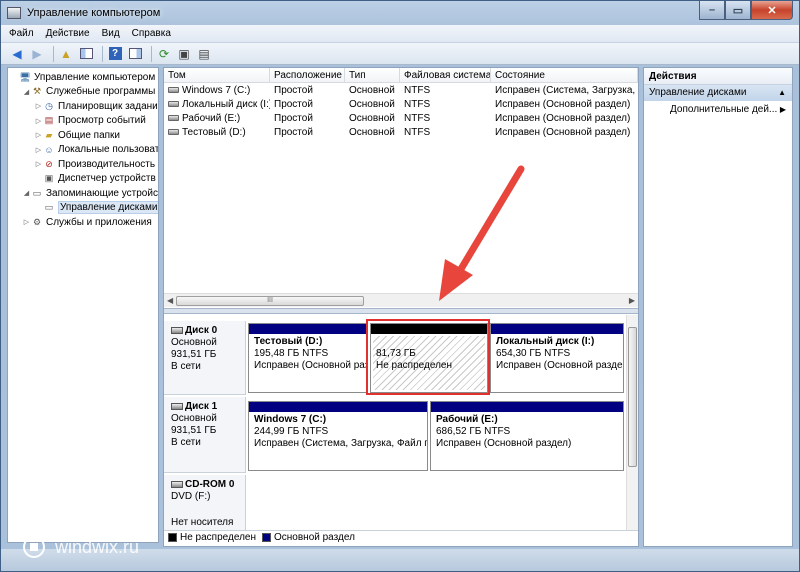 This screenshot has width=800, height=572. Describe the element at coordinates (164, 54) in the screenshot. I see `refresh-icon: ⟳` at that location.